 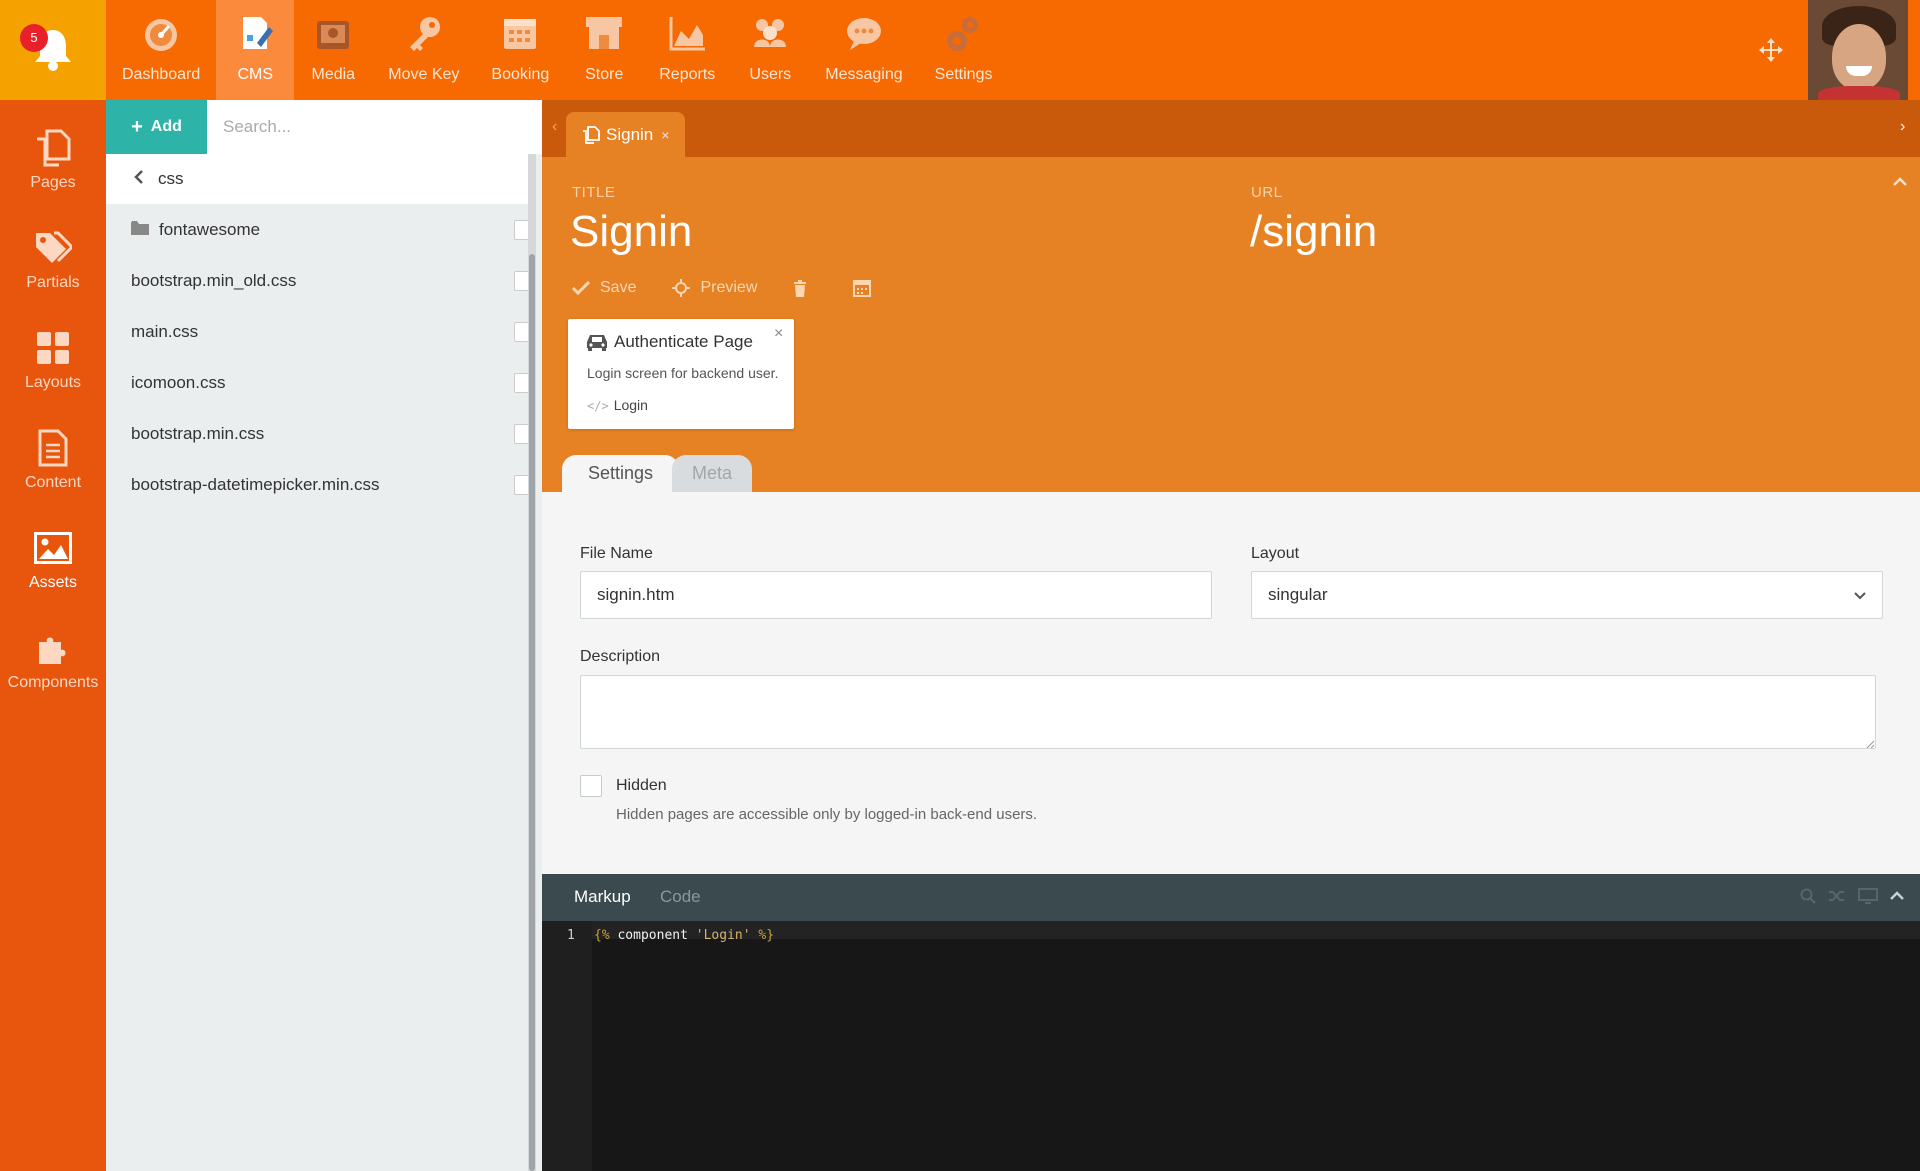 What do you see at coordinates (53, 382) in the screenshot?
I see `sidebar-item-label: Layouts` at bounding box center [53, 382].